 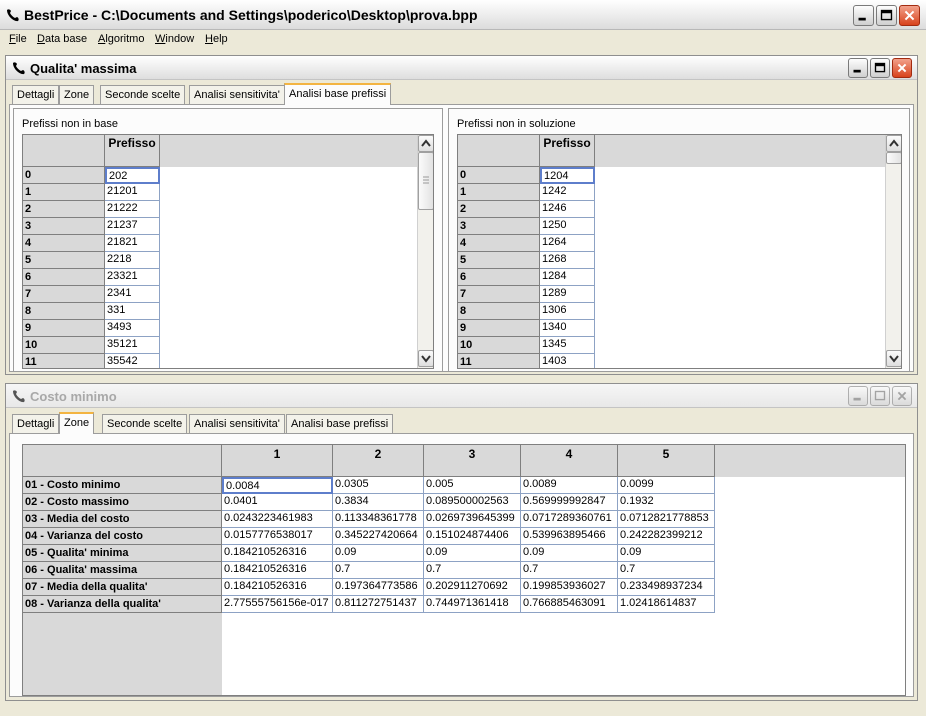 I want to click on table-cell: 0.0712821778853, so click(x=666, y=519).